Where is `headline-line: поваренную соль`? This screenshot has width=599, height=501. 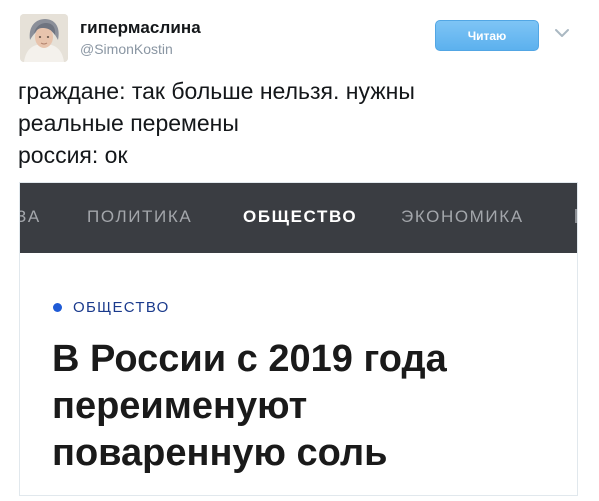 headline-line: поваренную соль is located at coordinates (220, 453).